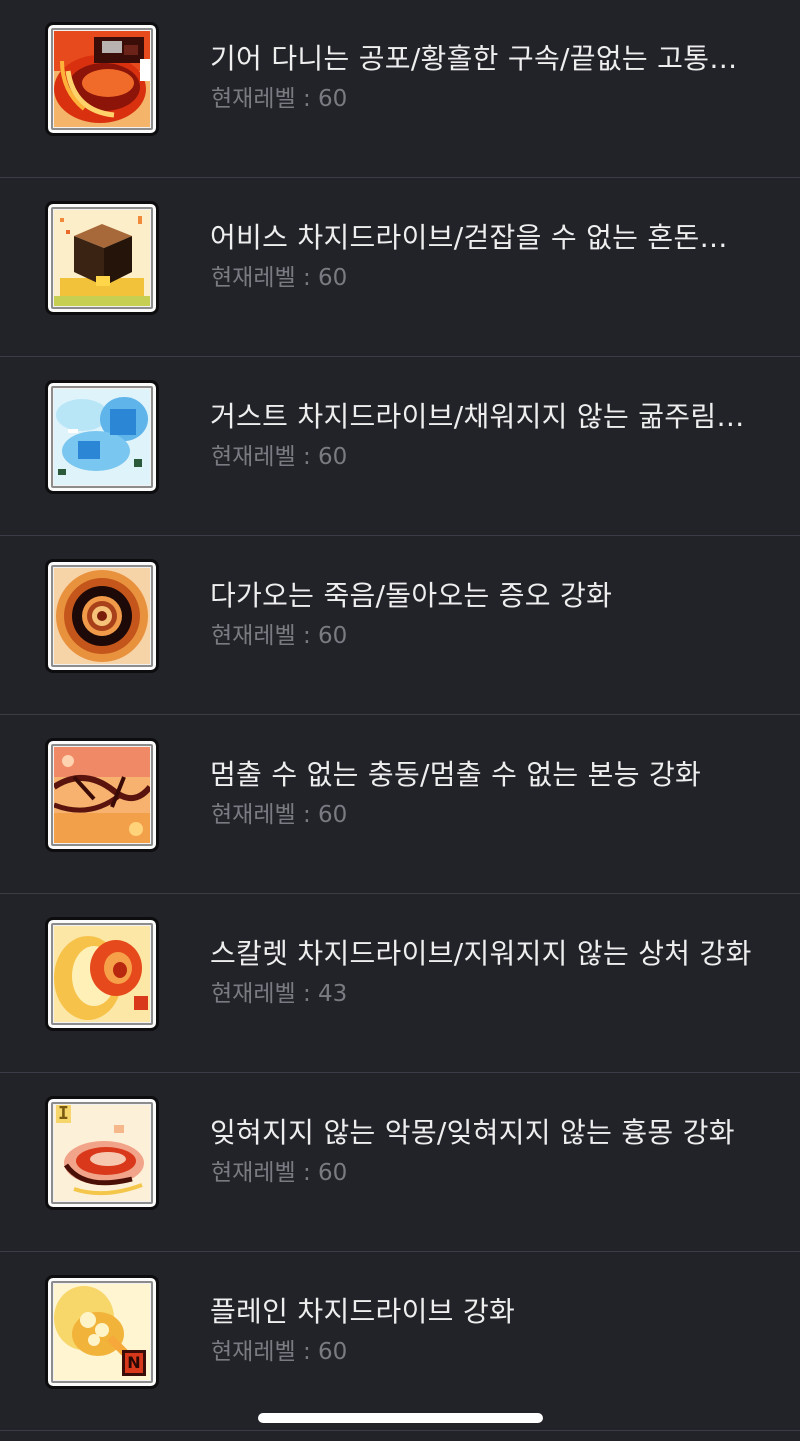  I want to click on abyss-cube-art, so click(102, 258).